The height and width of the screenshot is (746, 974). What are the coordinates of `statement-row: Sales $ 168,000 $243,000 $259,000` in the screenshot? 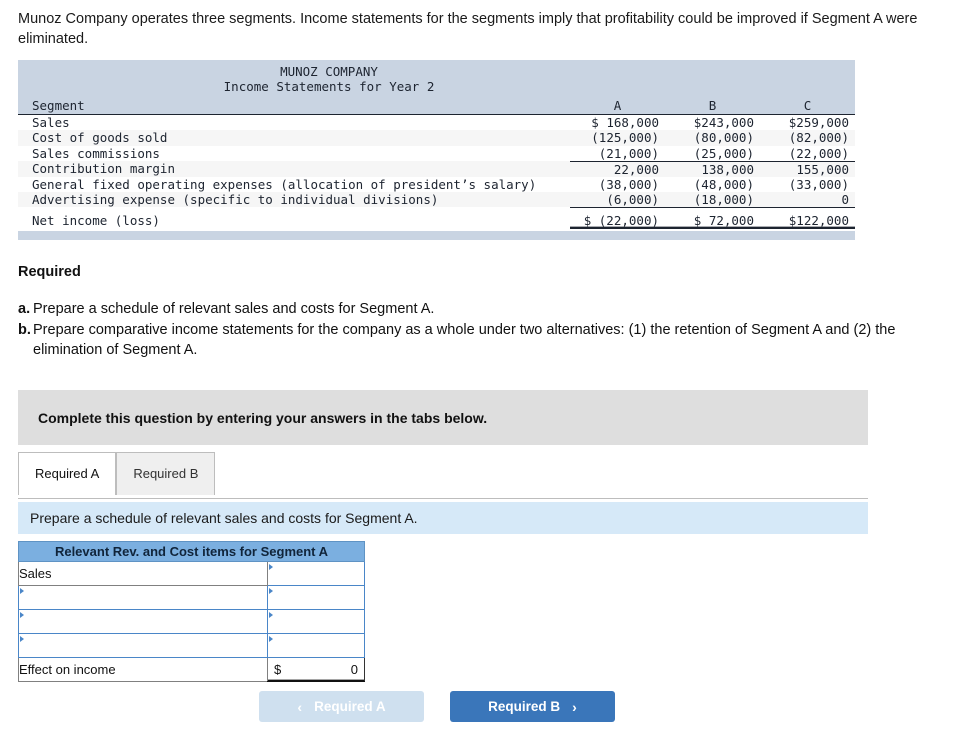 It's located at (436, 122).